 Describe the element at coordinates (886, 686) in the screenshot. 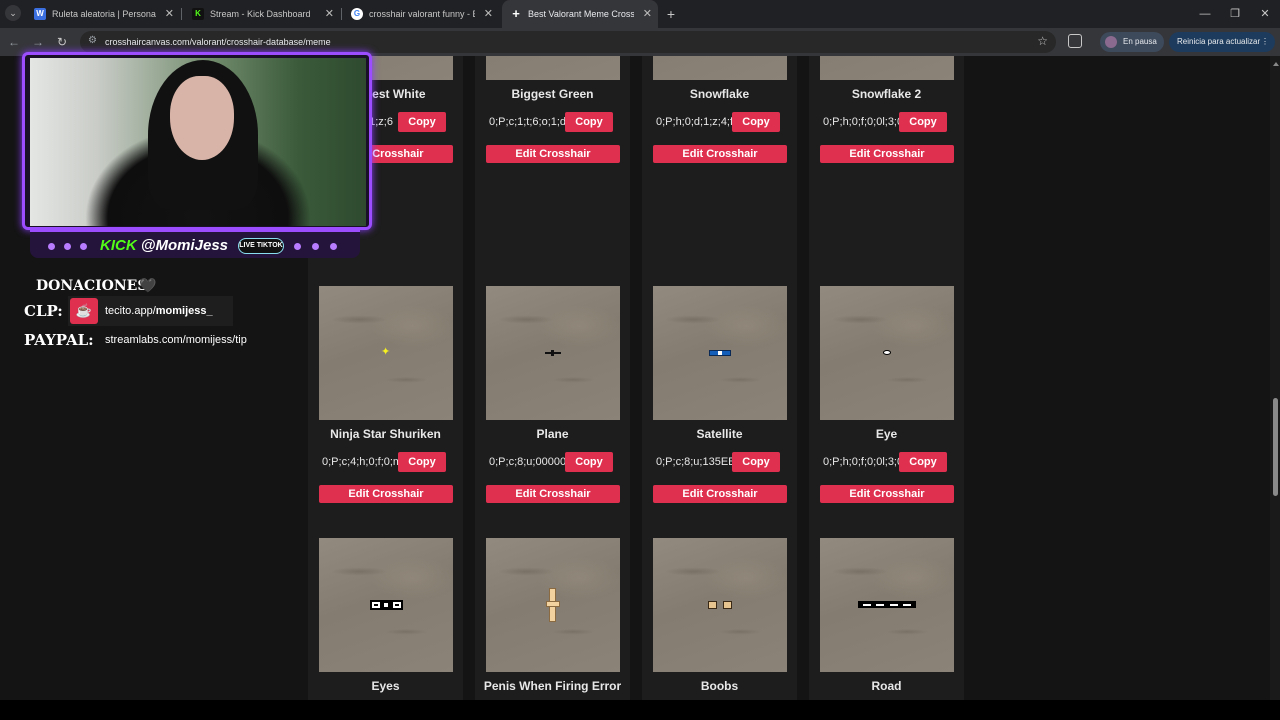

I see `crosshair-name: Road` at that location.